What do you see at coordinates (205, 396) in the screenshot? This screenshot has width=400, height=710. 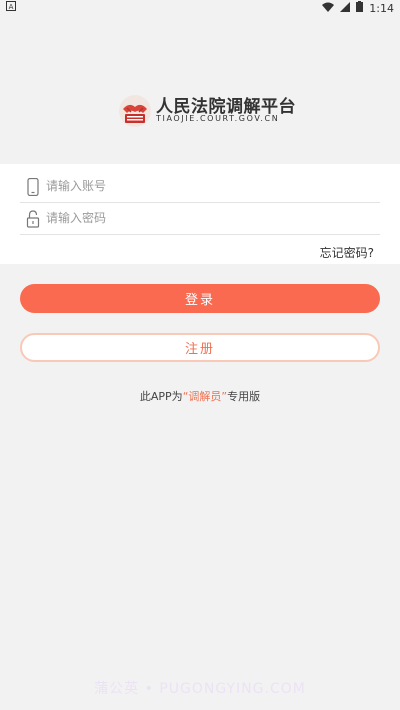 I see `version-note-highlight: “调解员”` at bounding box center [205, 396].